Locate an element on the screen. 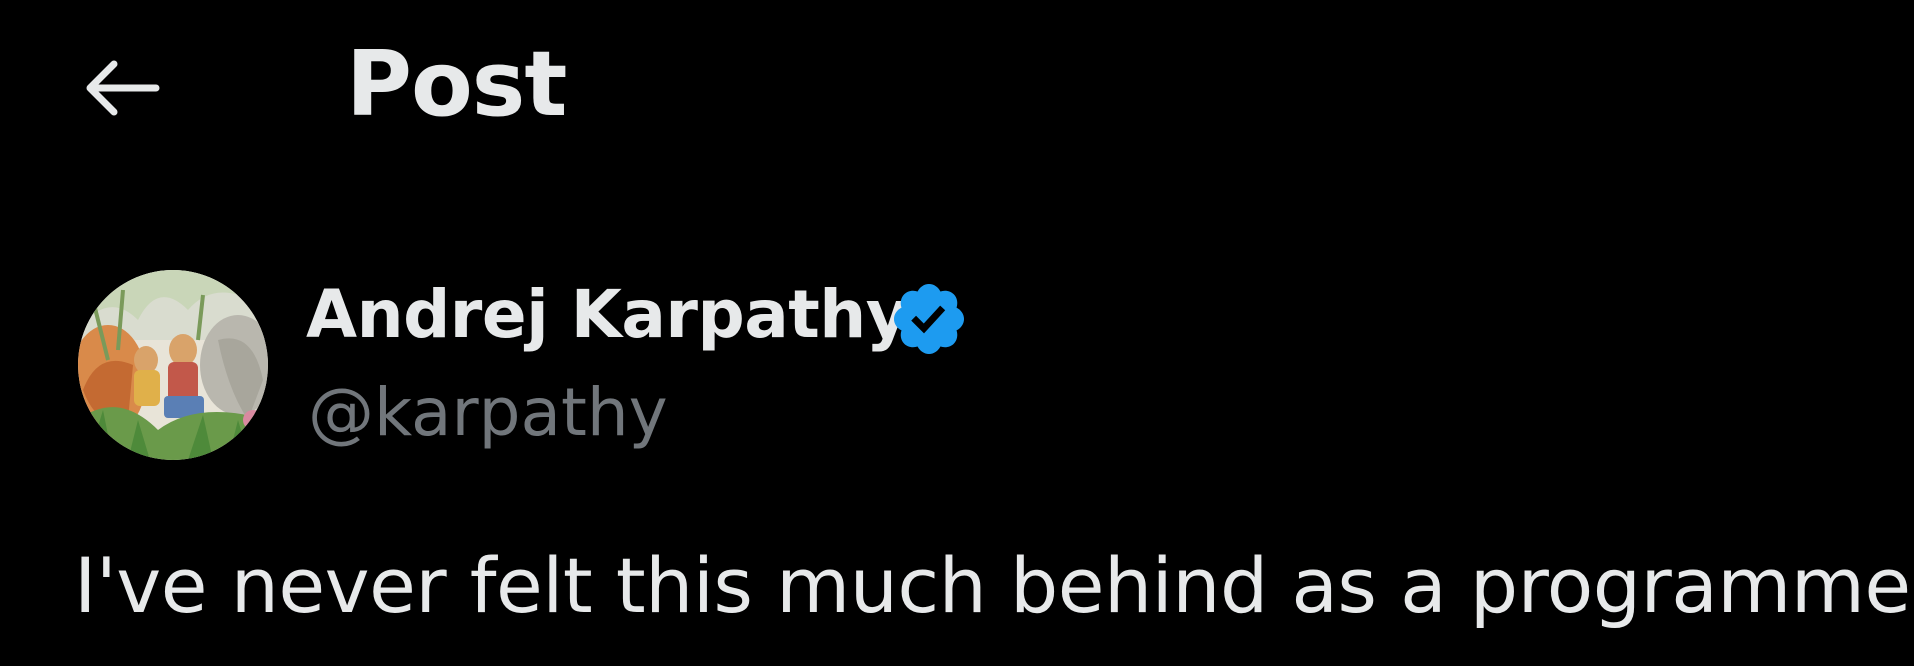  profile-avatar is located at coordinates (173, 365).